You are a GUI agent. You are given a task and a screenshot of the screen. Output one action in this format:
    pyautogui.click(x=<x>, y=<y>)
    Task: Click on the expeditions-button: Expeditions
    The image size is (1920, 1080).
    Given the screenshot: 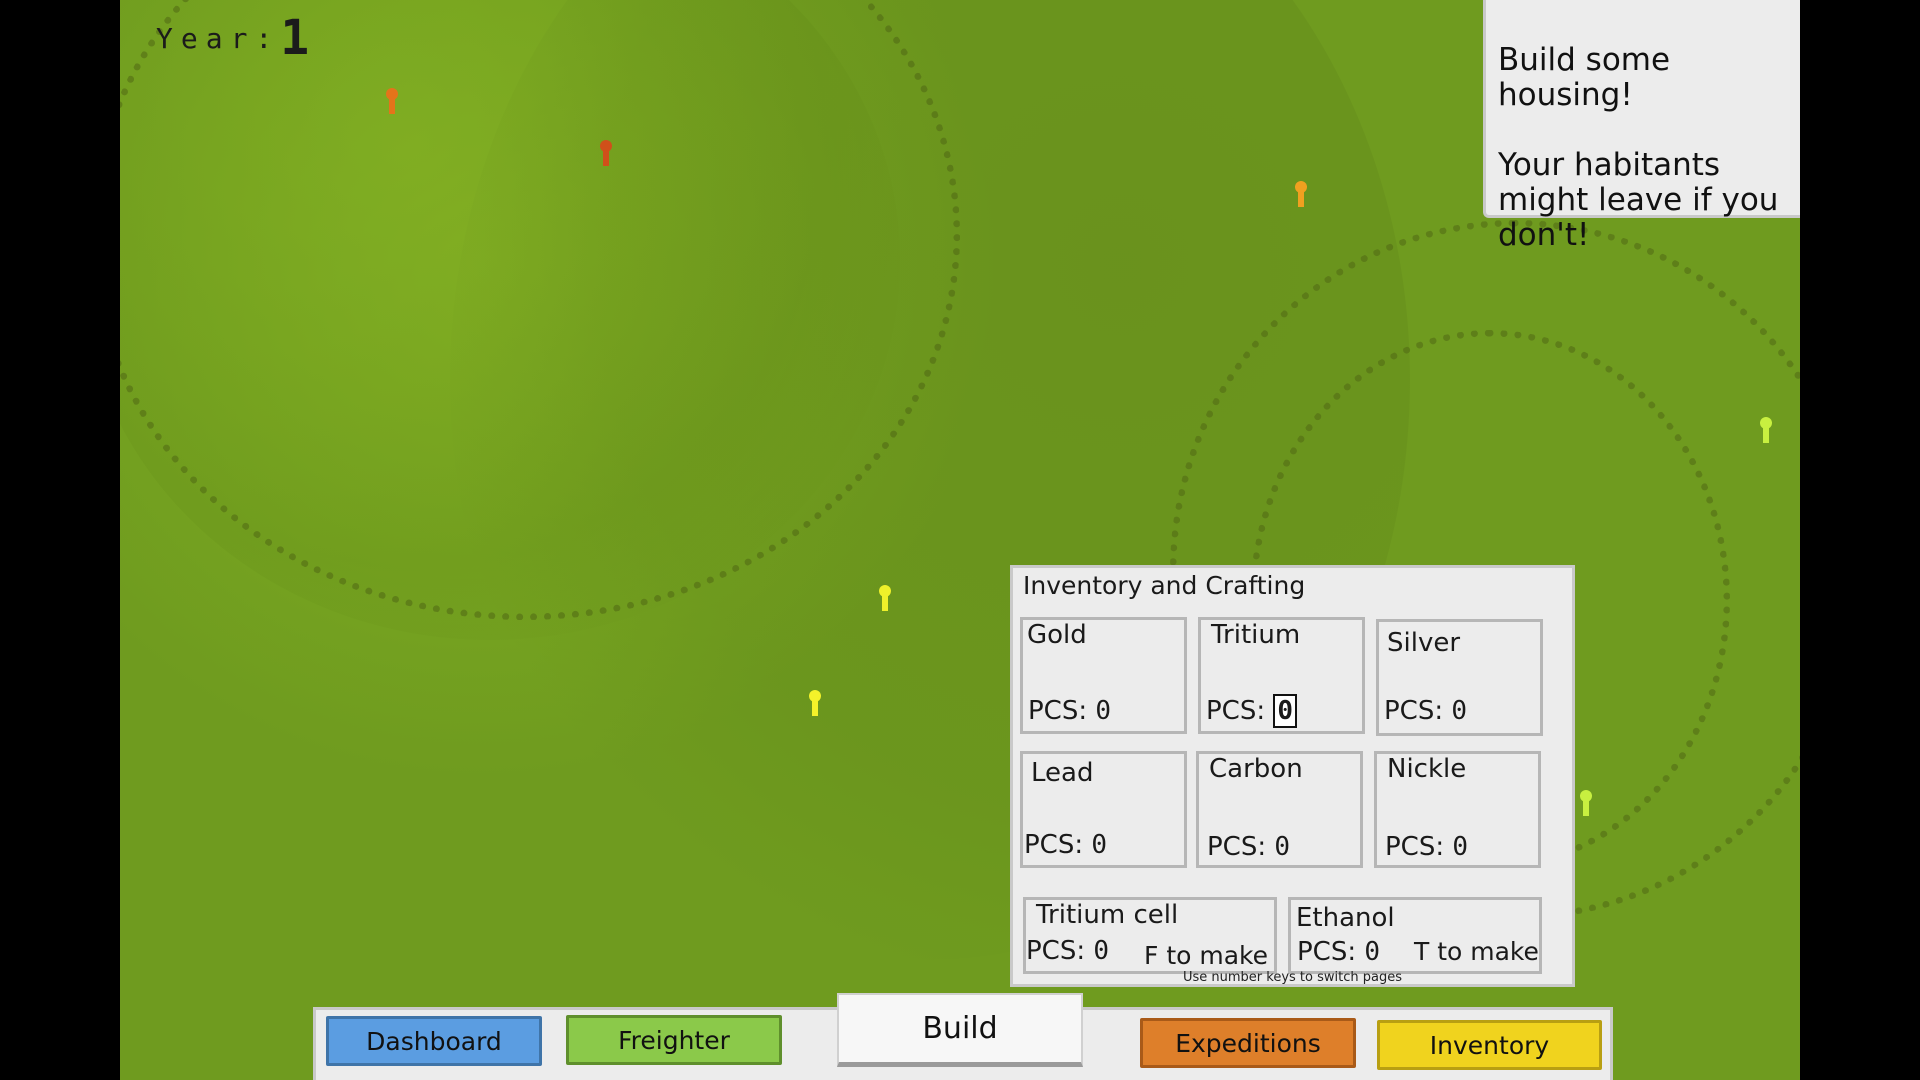 What is the action you would take?
    pyautogui.click(x=1248, y=1043)
    